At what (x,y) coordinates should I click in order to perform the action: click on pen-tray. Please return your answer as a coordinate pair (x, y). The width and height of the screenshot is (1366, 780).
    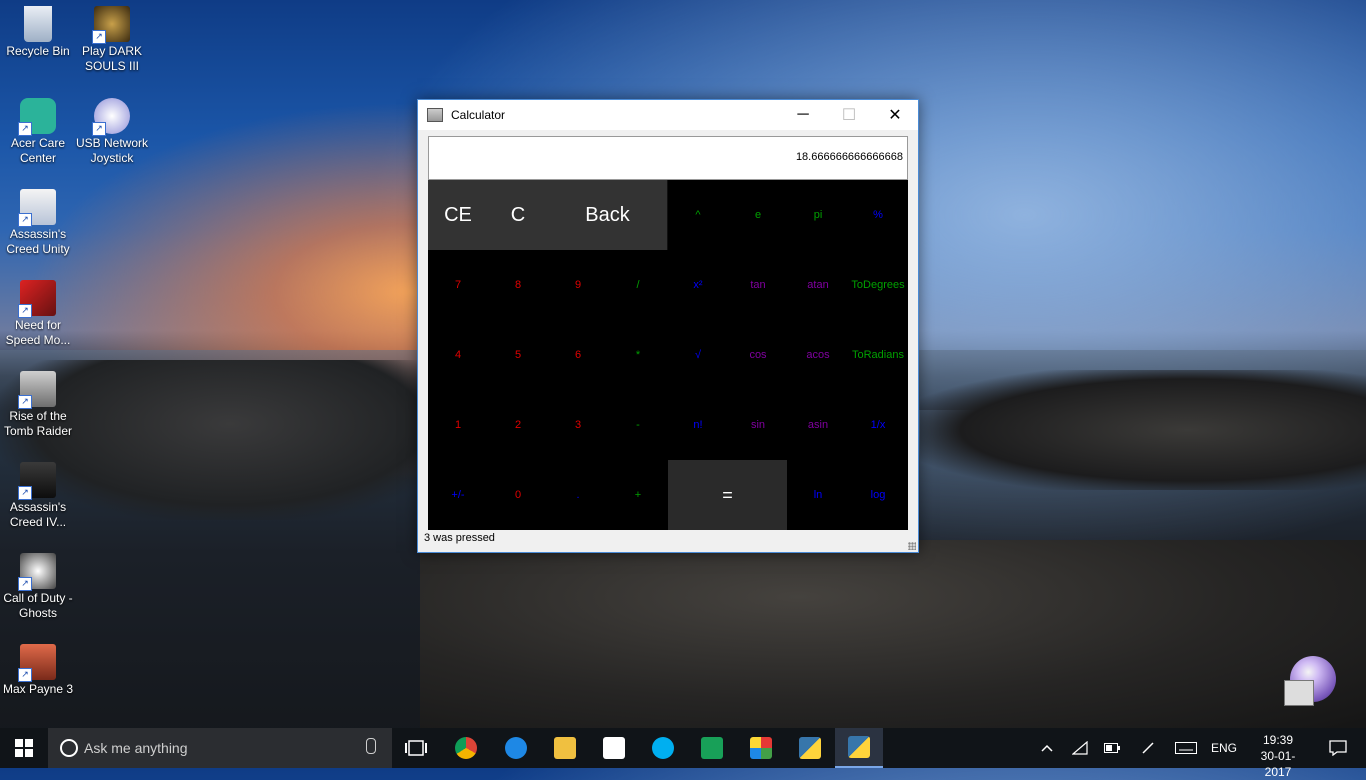
    Looking at the image, I should click on (1148, 748).